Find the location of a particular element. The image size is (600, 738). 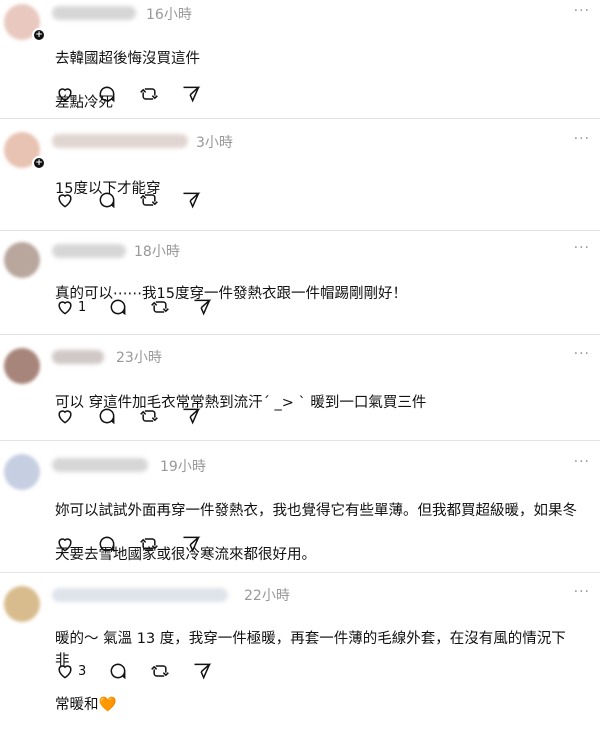

like-button: 1 is located at coordinates (70, 307).